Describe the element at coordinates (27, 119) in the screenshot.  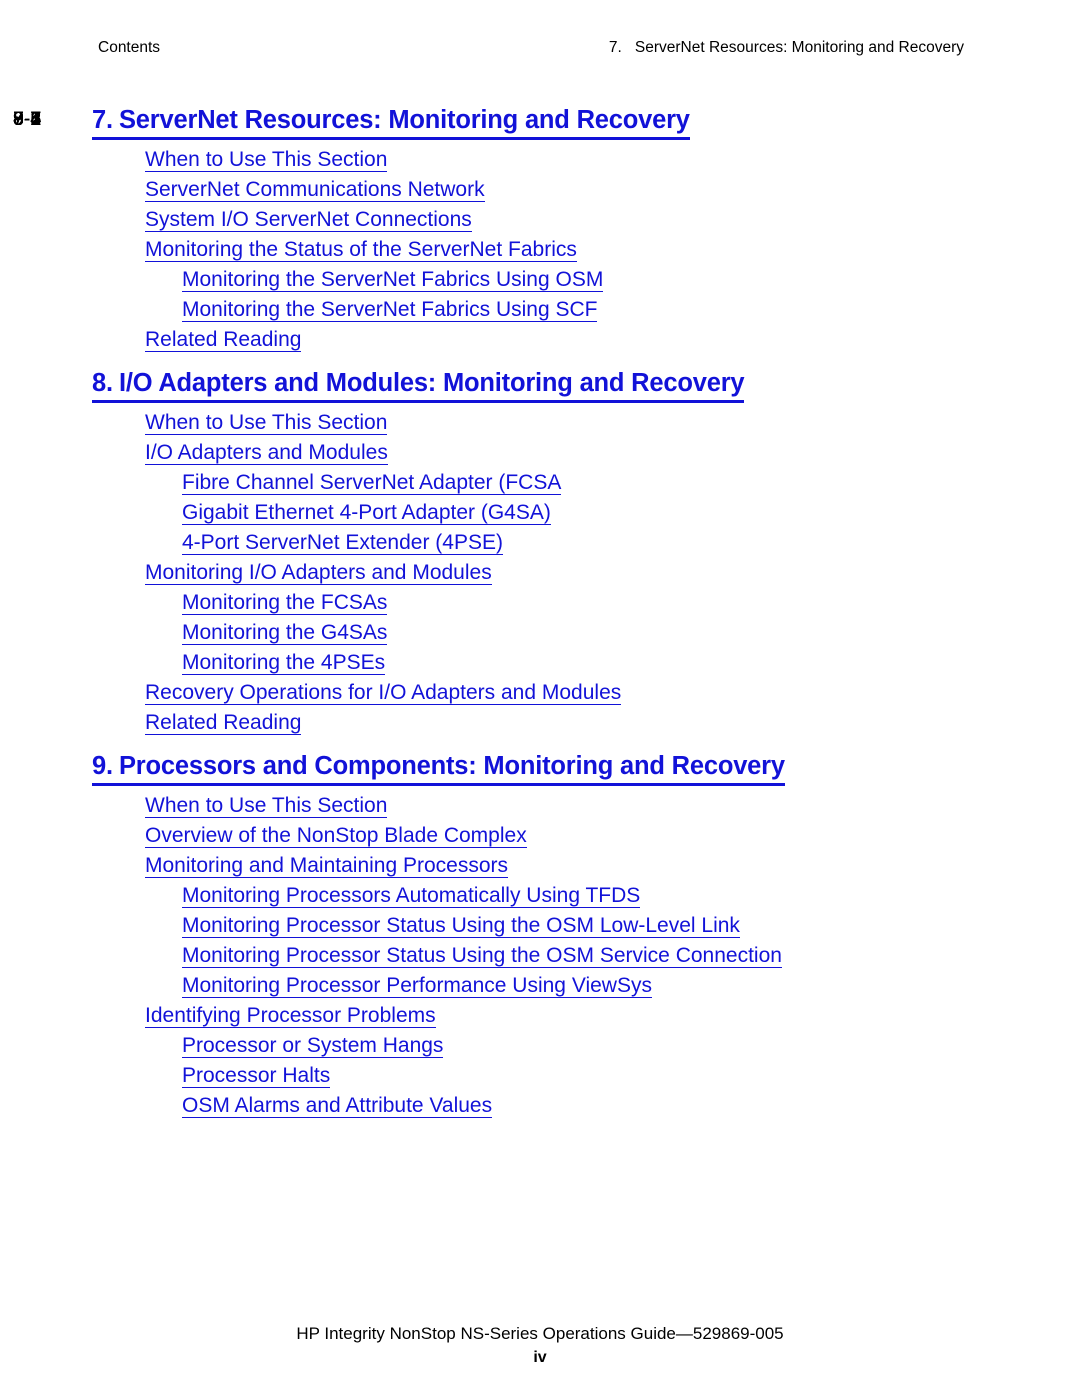
I see `toc-entry-page-number: 9-8` at that location.